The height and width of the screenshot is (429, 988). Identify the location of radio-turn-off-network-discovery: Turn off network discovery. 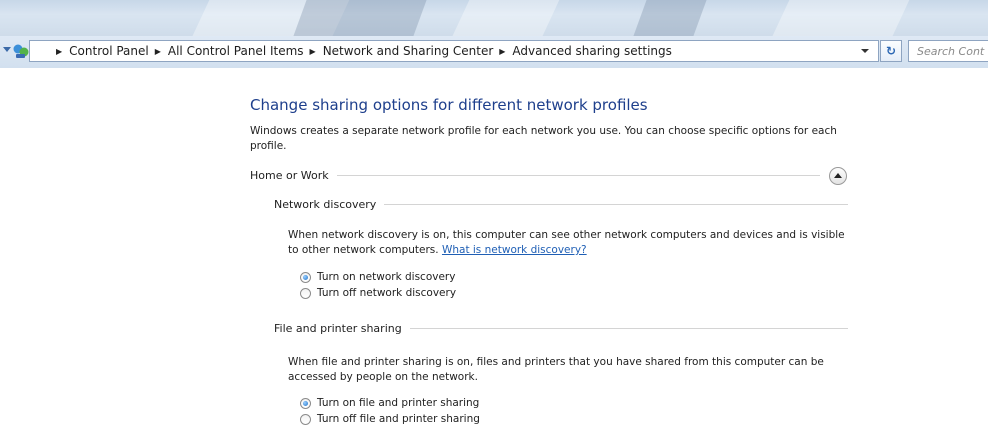
(378, 293).